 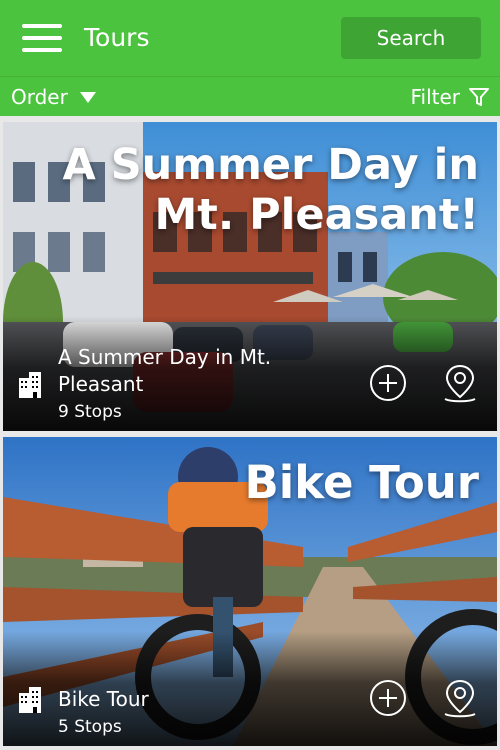 What do you see at coordinates (435, 97) in the screenshot?
I see `filter-label: Filter` at bounding box center [435, 97].